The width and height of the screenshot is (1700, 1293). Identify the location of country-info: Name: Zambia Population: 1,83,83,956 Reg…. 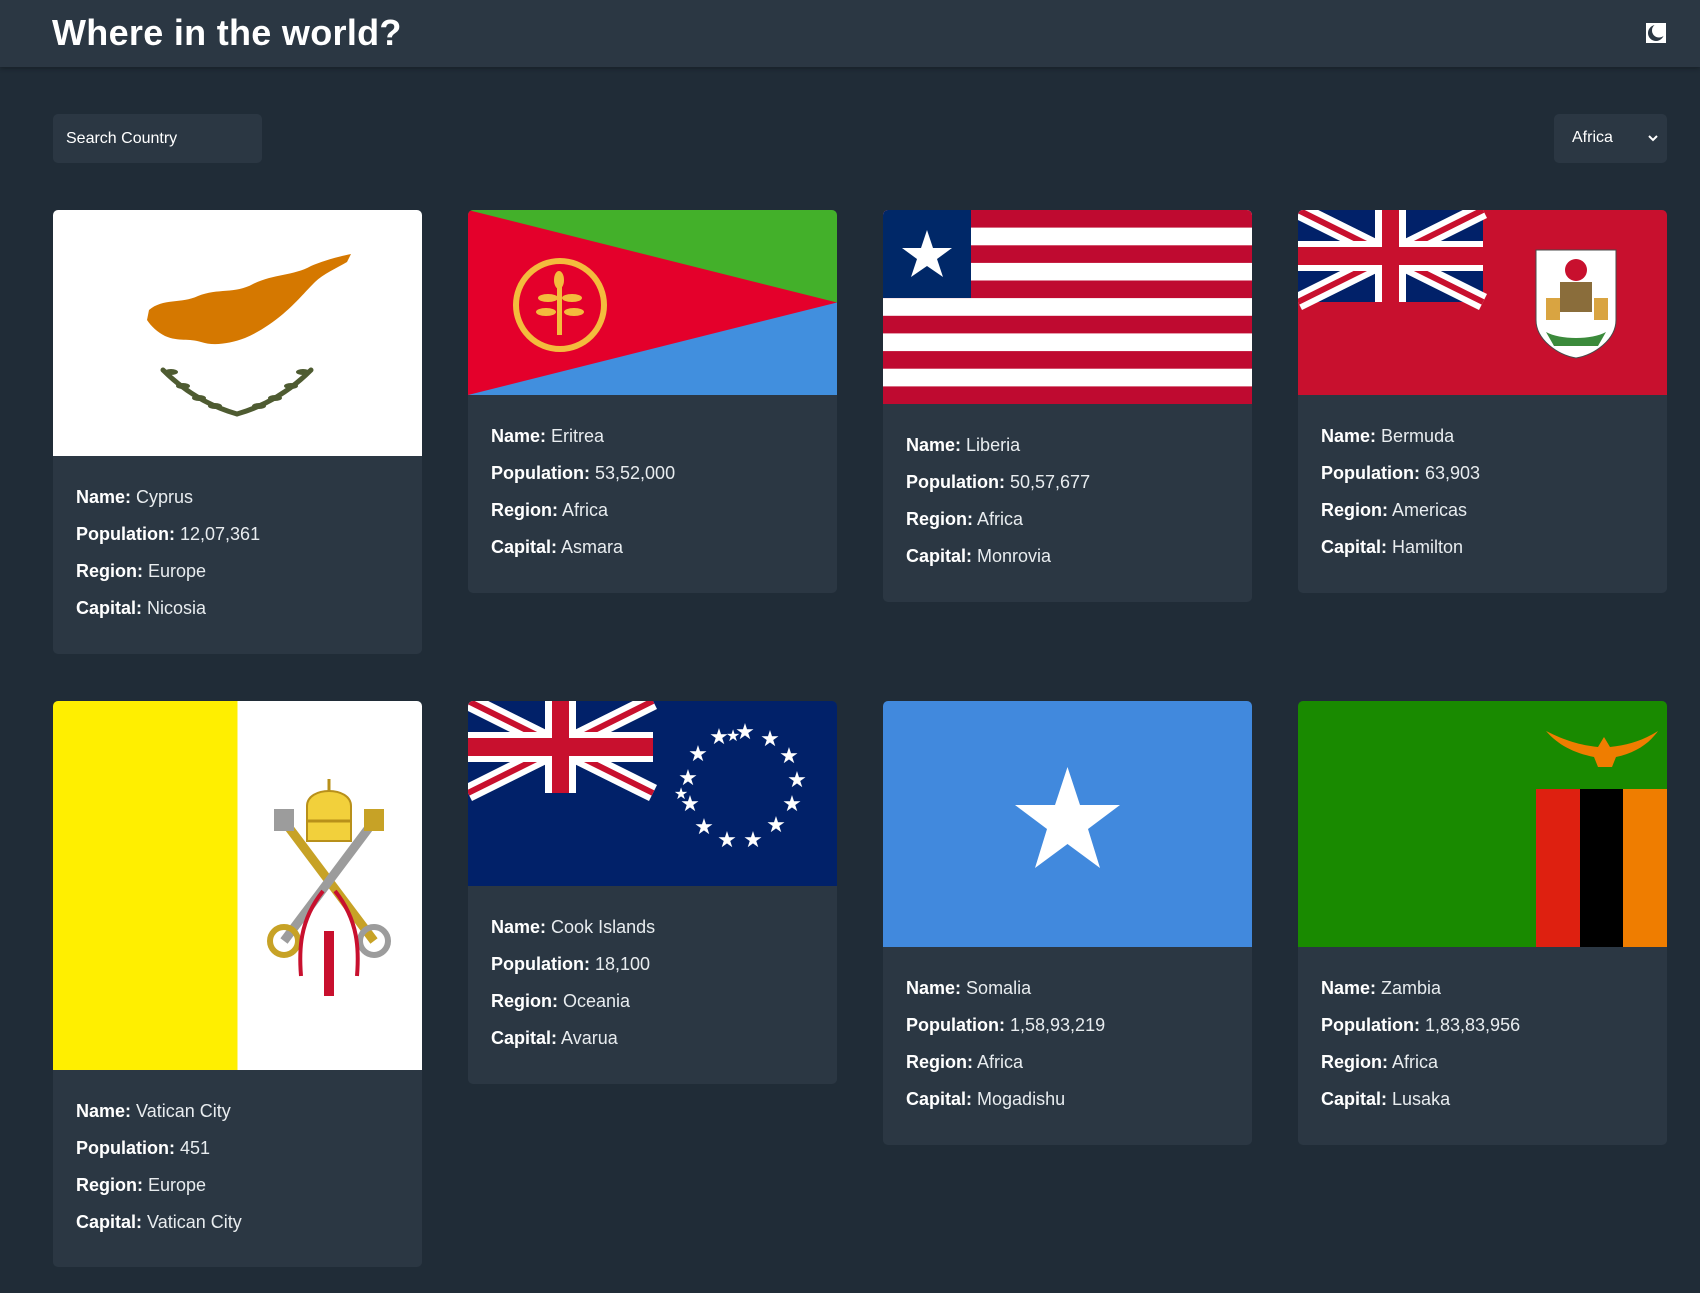
(1420, 1052).